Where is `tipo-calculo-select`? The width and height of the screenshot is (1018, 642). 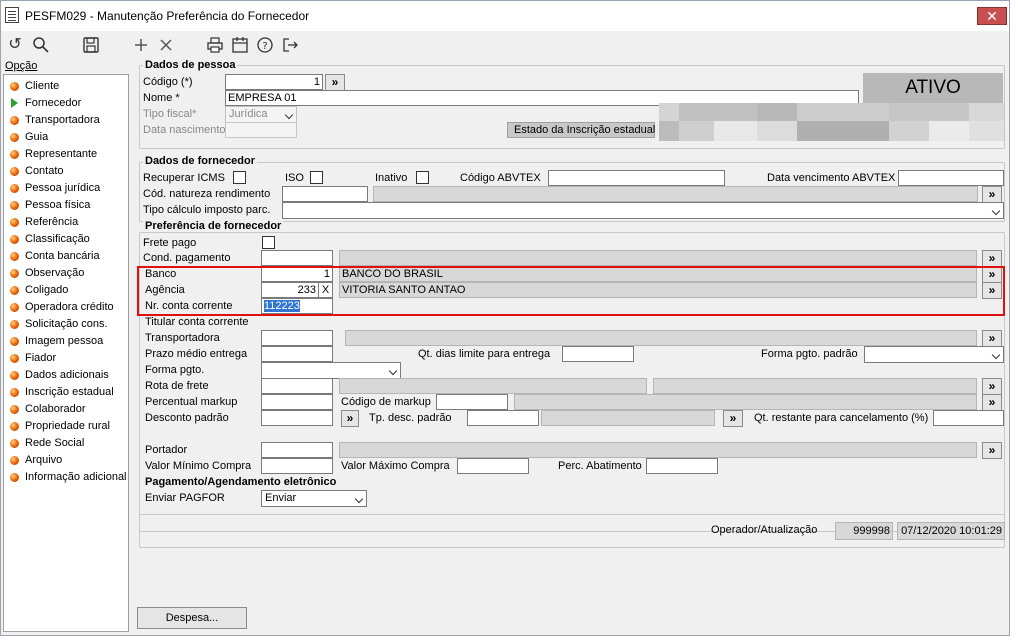 tipo-calculo-select is located at coordinates (643, 210).